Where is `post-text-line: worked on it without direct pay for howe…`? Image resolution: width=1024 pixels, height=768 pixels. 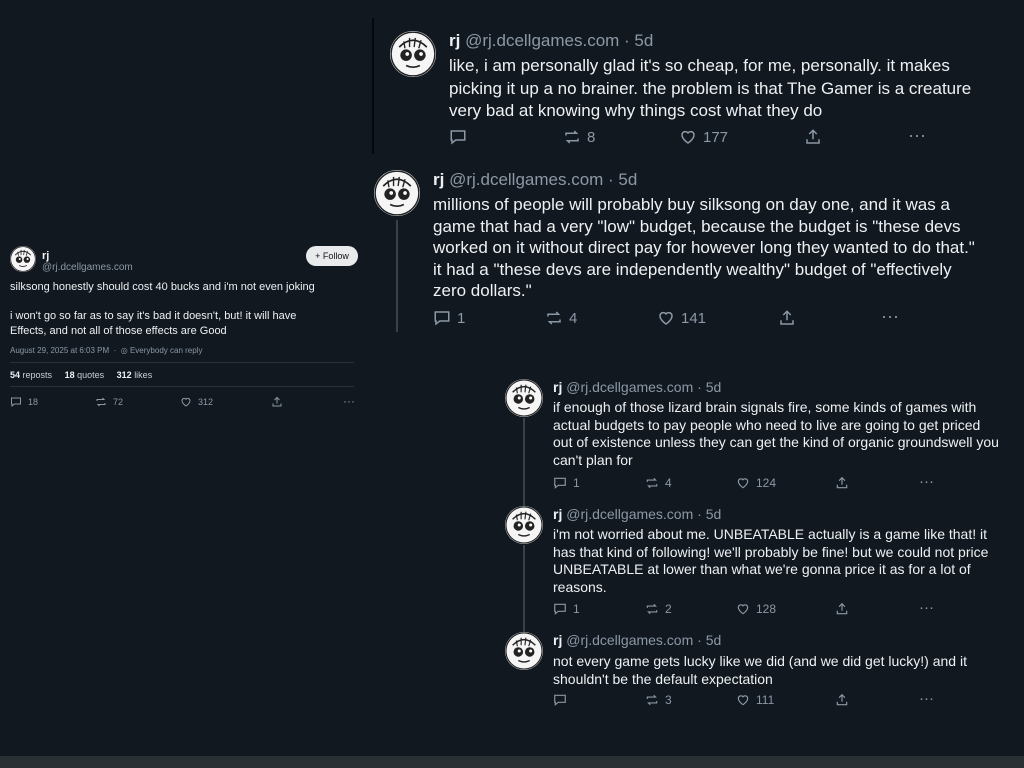
post-text-line: worked on it without direct pay for howe… is located at coordinates (704, 247).